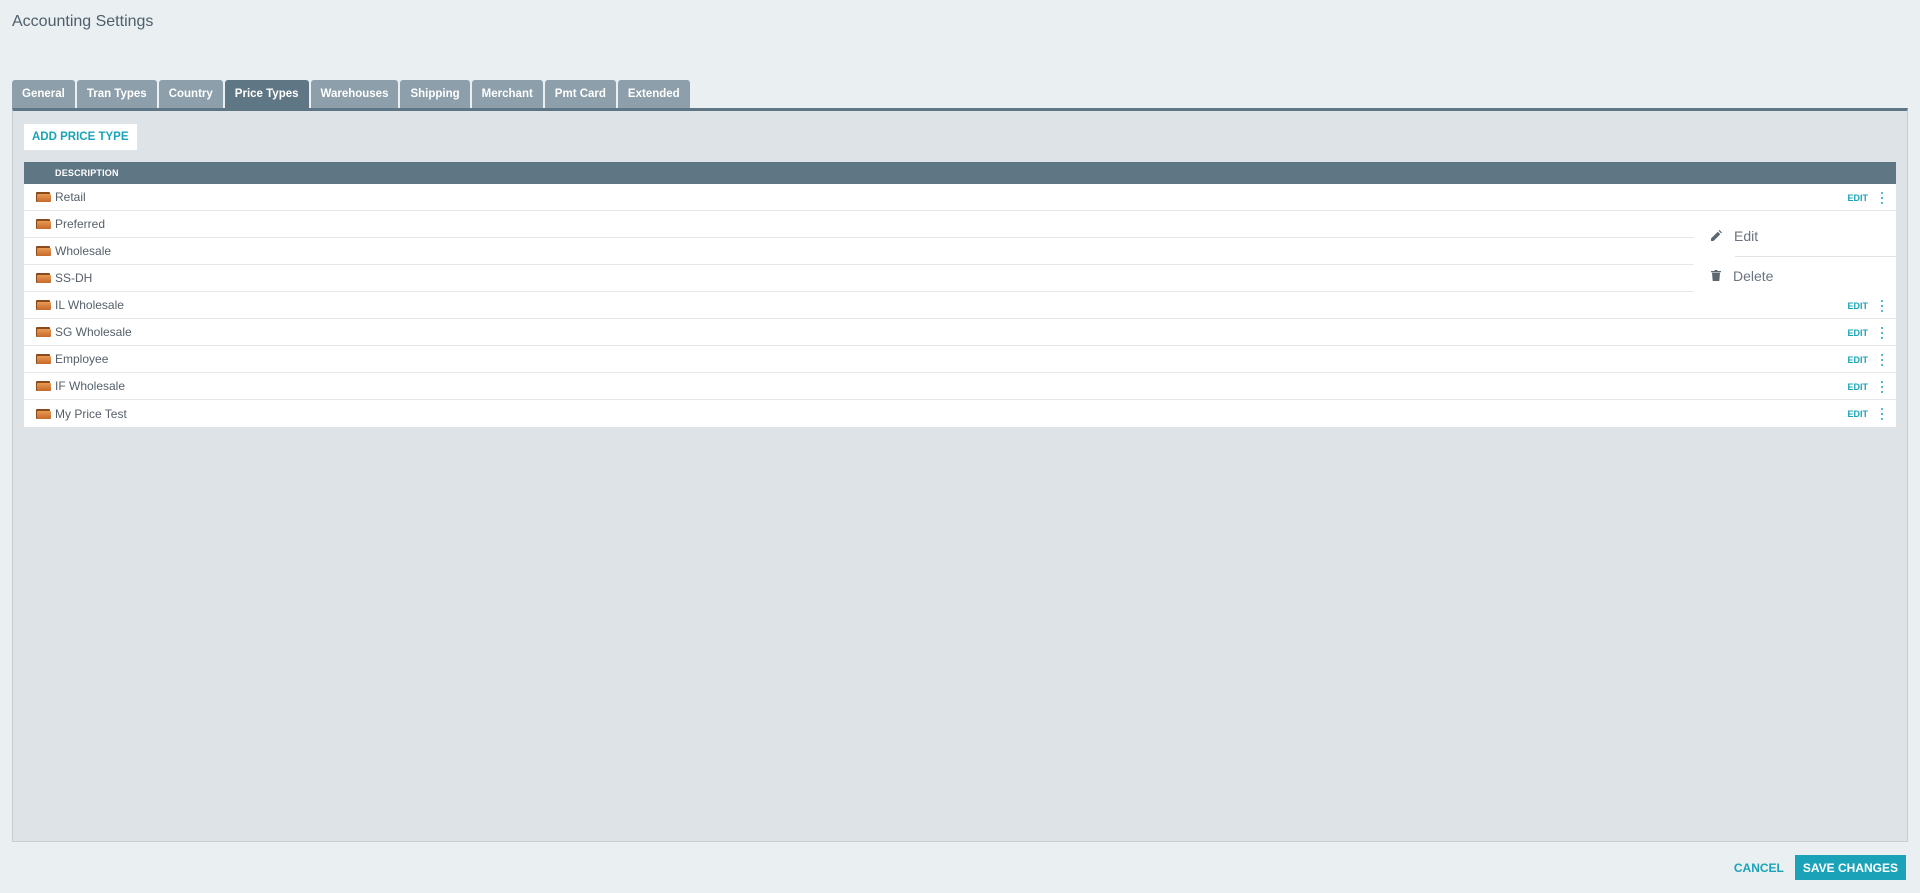 This screenshot has width=1920, height=893. What do you see at coordinates (266, 94) in the screenshot?
I see `tab-price-types: Price Types` at bounding box center [266, 94].